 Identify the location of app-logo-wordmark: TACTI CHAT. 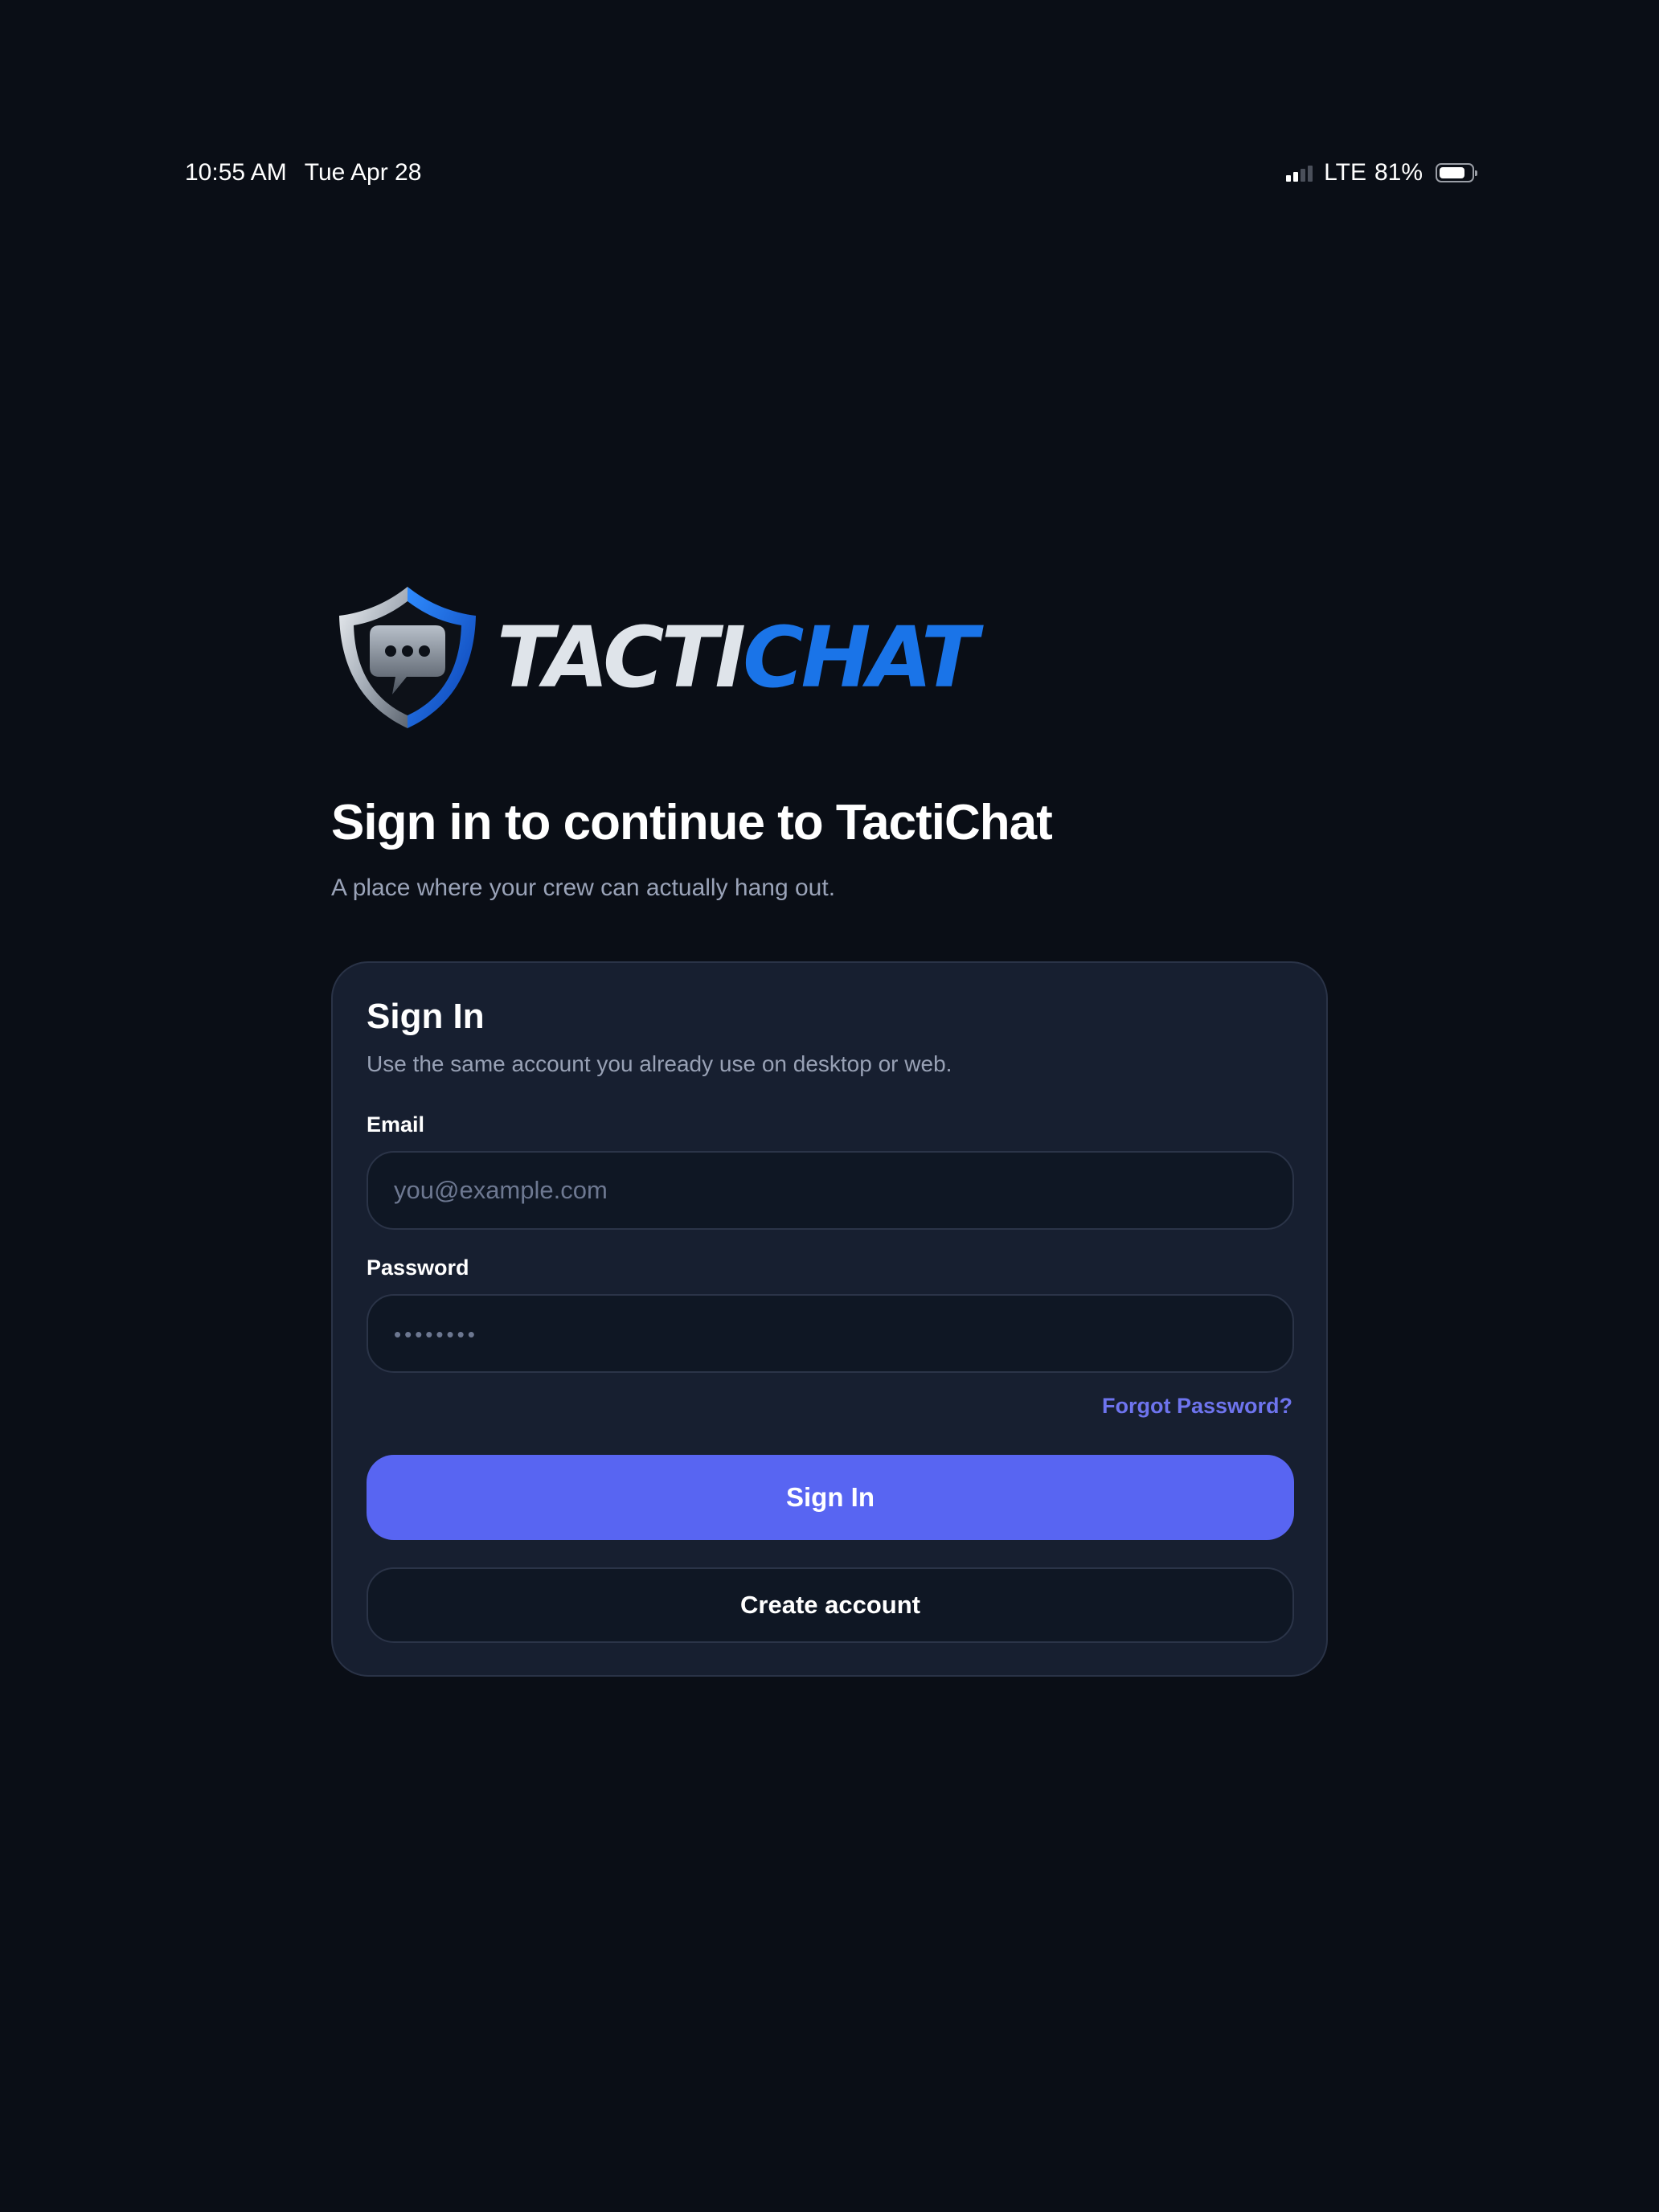
(737, 657).